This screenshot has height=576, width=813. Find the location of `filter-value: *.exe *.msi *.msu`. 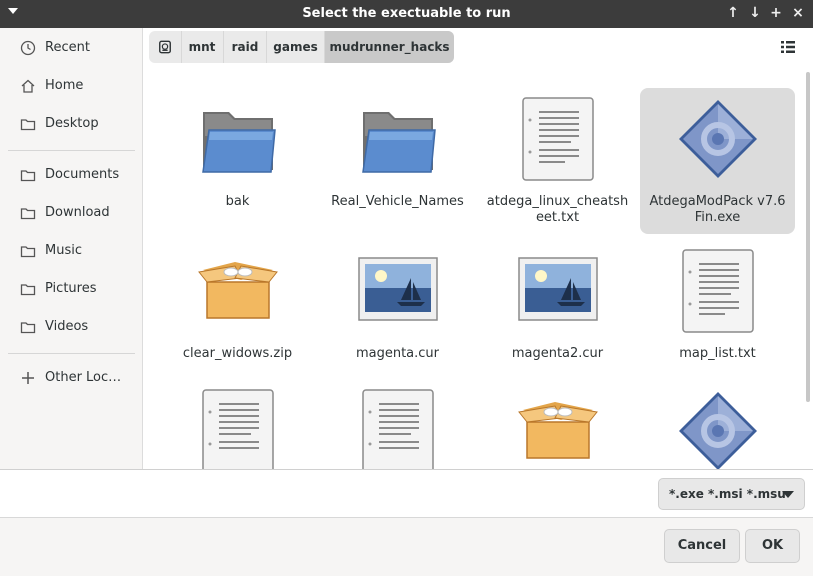

filter-value: *.exe *.msi *.msu is located at coordinates (727, 494).